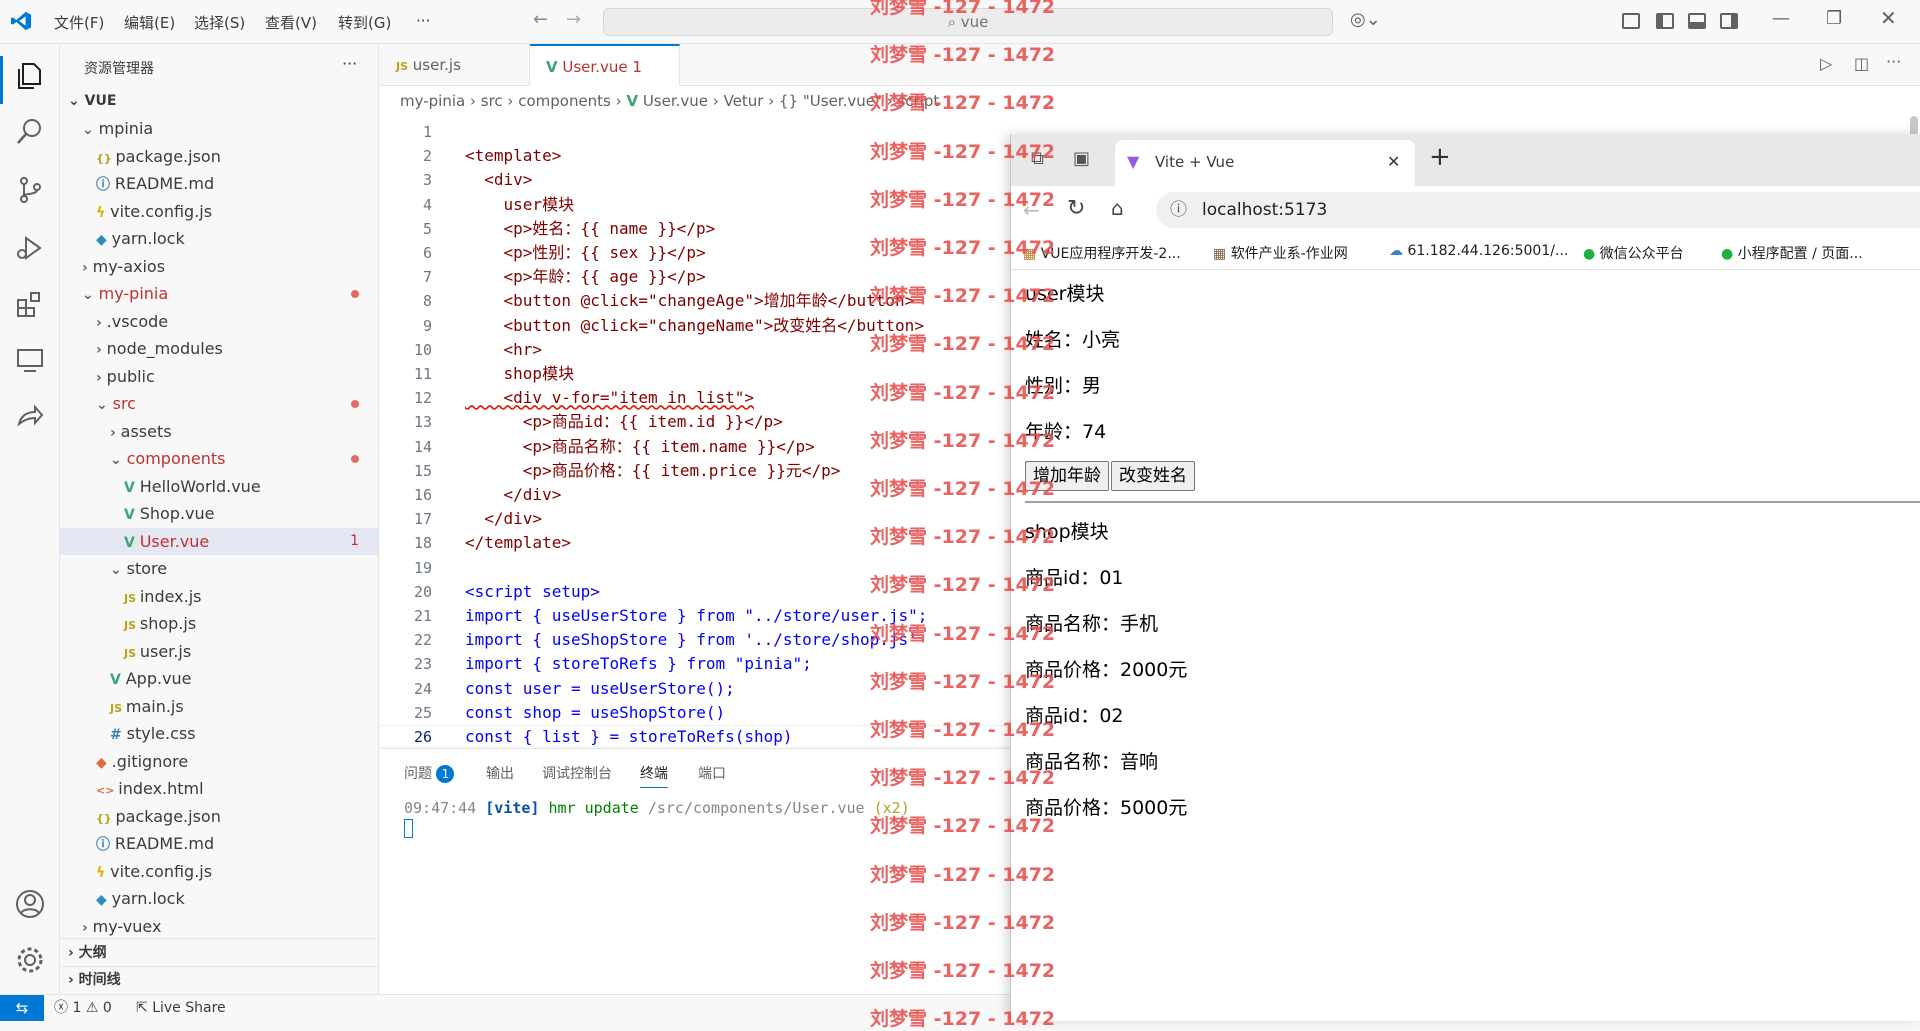 The image size is (1920, 1031). I want to click on timeline-section: › 时间线, so click(219, 979).